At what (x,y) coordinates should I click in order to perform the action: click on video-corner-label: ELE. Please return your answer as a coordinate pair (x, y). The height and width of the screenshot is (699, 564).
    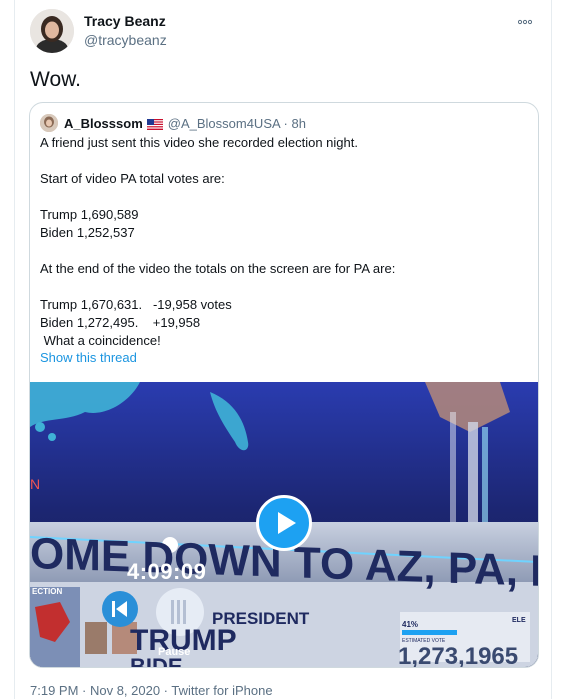
    Looking at the image, I should click on (519, 620).